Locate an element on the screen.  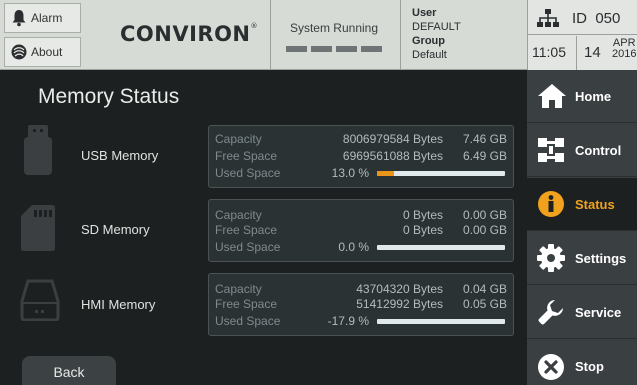
info-icon is located at coordinates (551, 204).